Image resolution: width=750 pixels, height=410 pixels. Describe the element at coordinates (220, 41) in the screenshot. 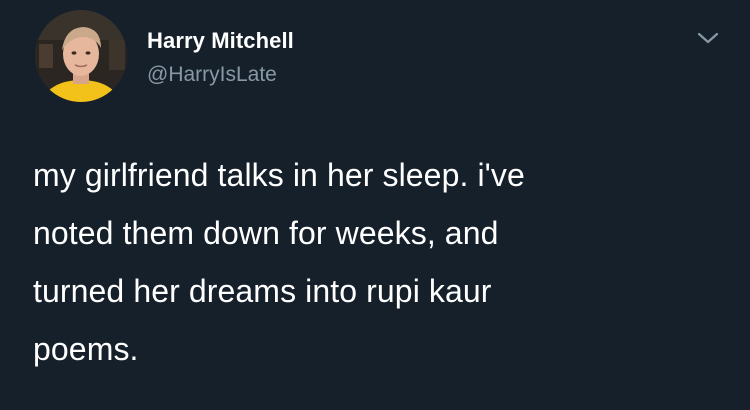

I see `author-display-name: Harry Mitchell` at that location.